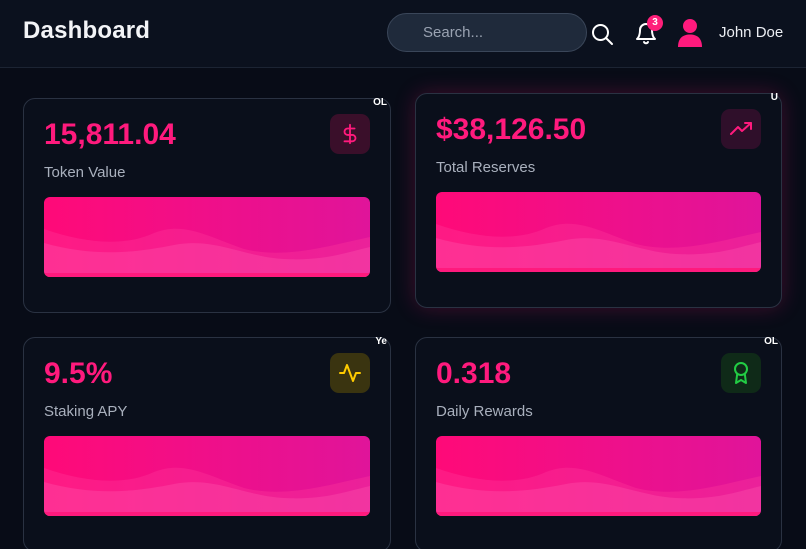 This screenshot has height=549, width=806. I want to click on search-input, so click(487, 32).